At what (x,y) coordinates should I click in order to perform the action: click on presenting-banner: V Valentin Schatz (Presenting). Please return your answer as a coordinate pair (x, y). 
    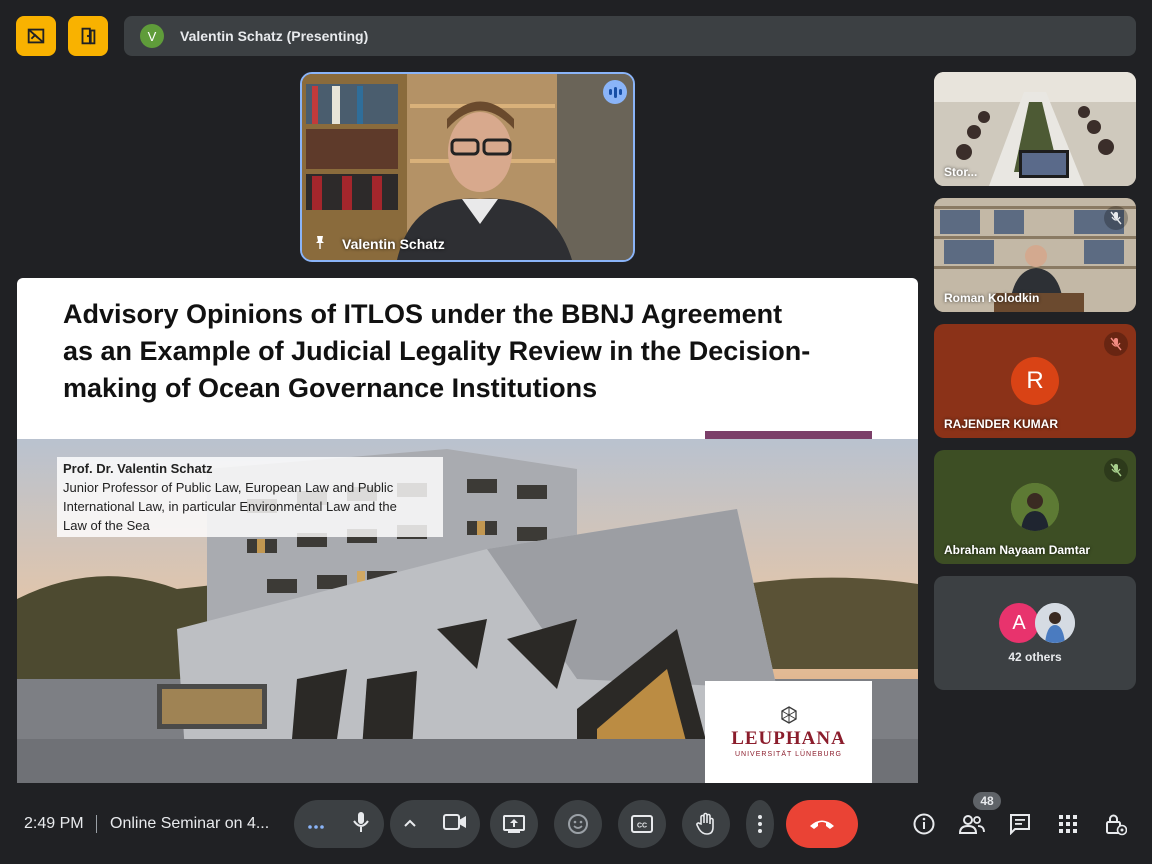
    Looking at the image, I should click on (630, 36).